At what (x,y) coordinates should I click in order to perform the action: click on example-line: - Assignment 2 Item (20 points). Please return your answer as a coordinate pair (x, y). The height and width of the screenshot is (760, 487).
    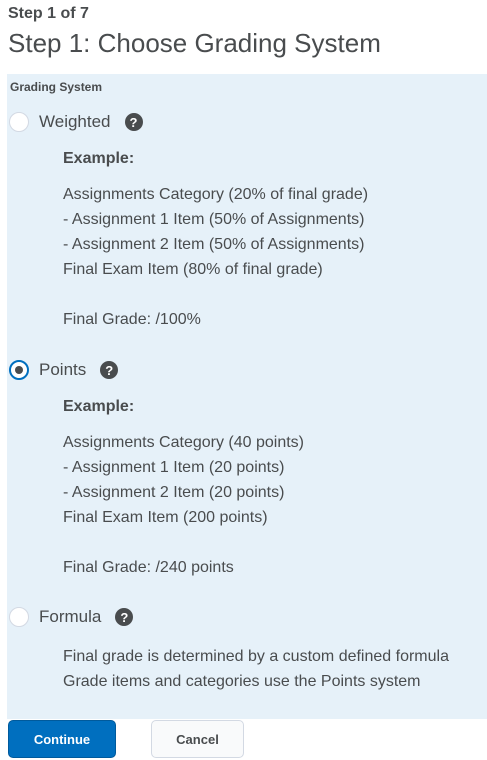
    Looking at the image, I should click on (174, 492).